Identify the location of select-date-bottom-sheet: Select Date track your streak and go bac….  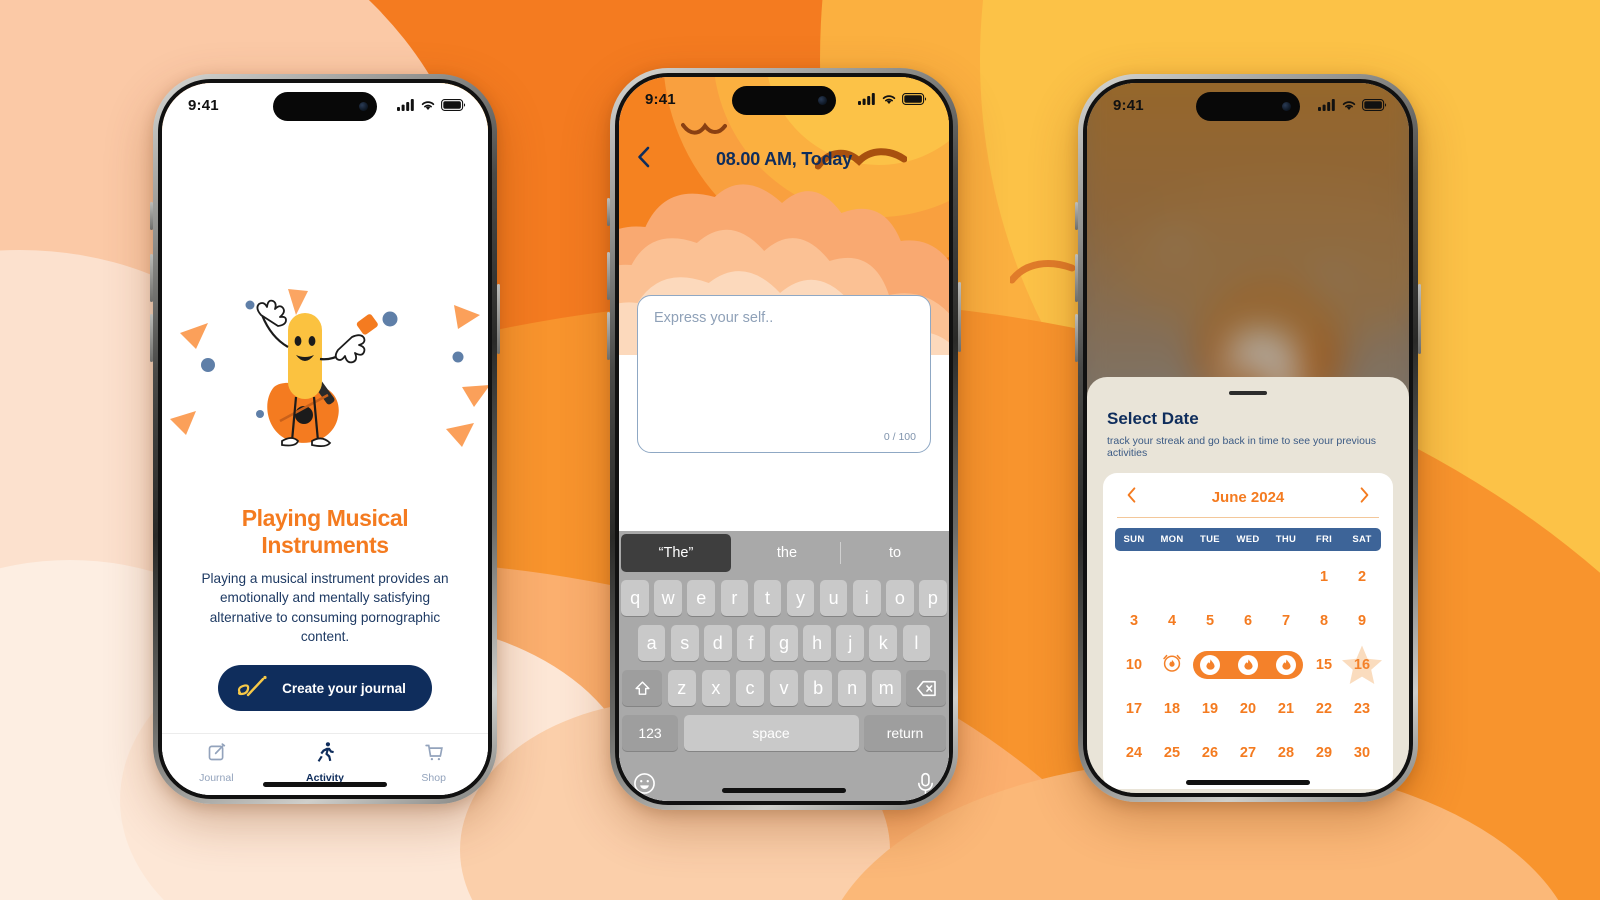
(1248, 585).